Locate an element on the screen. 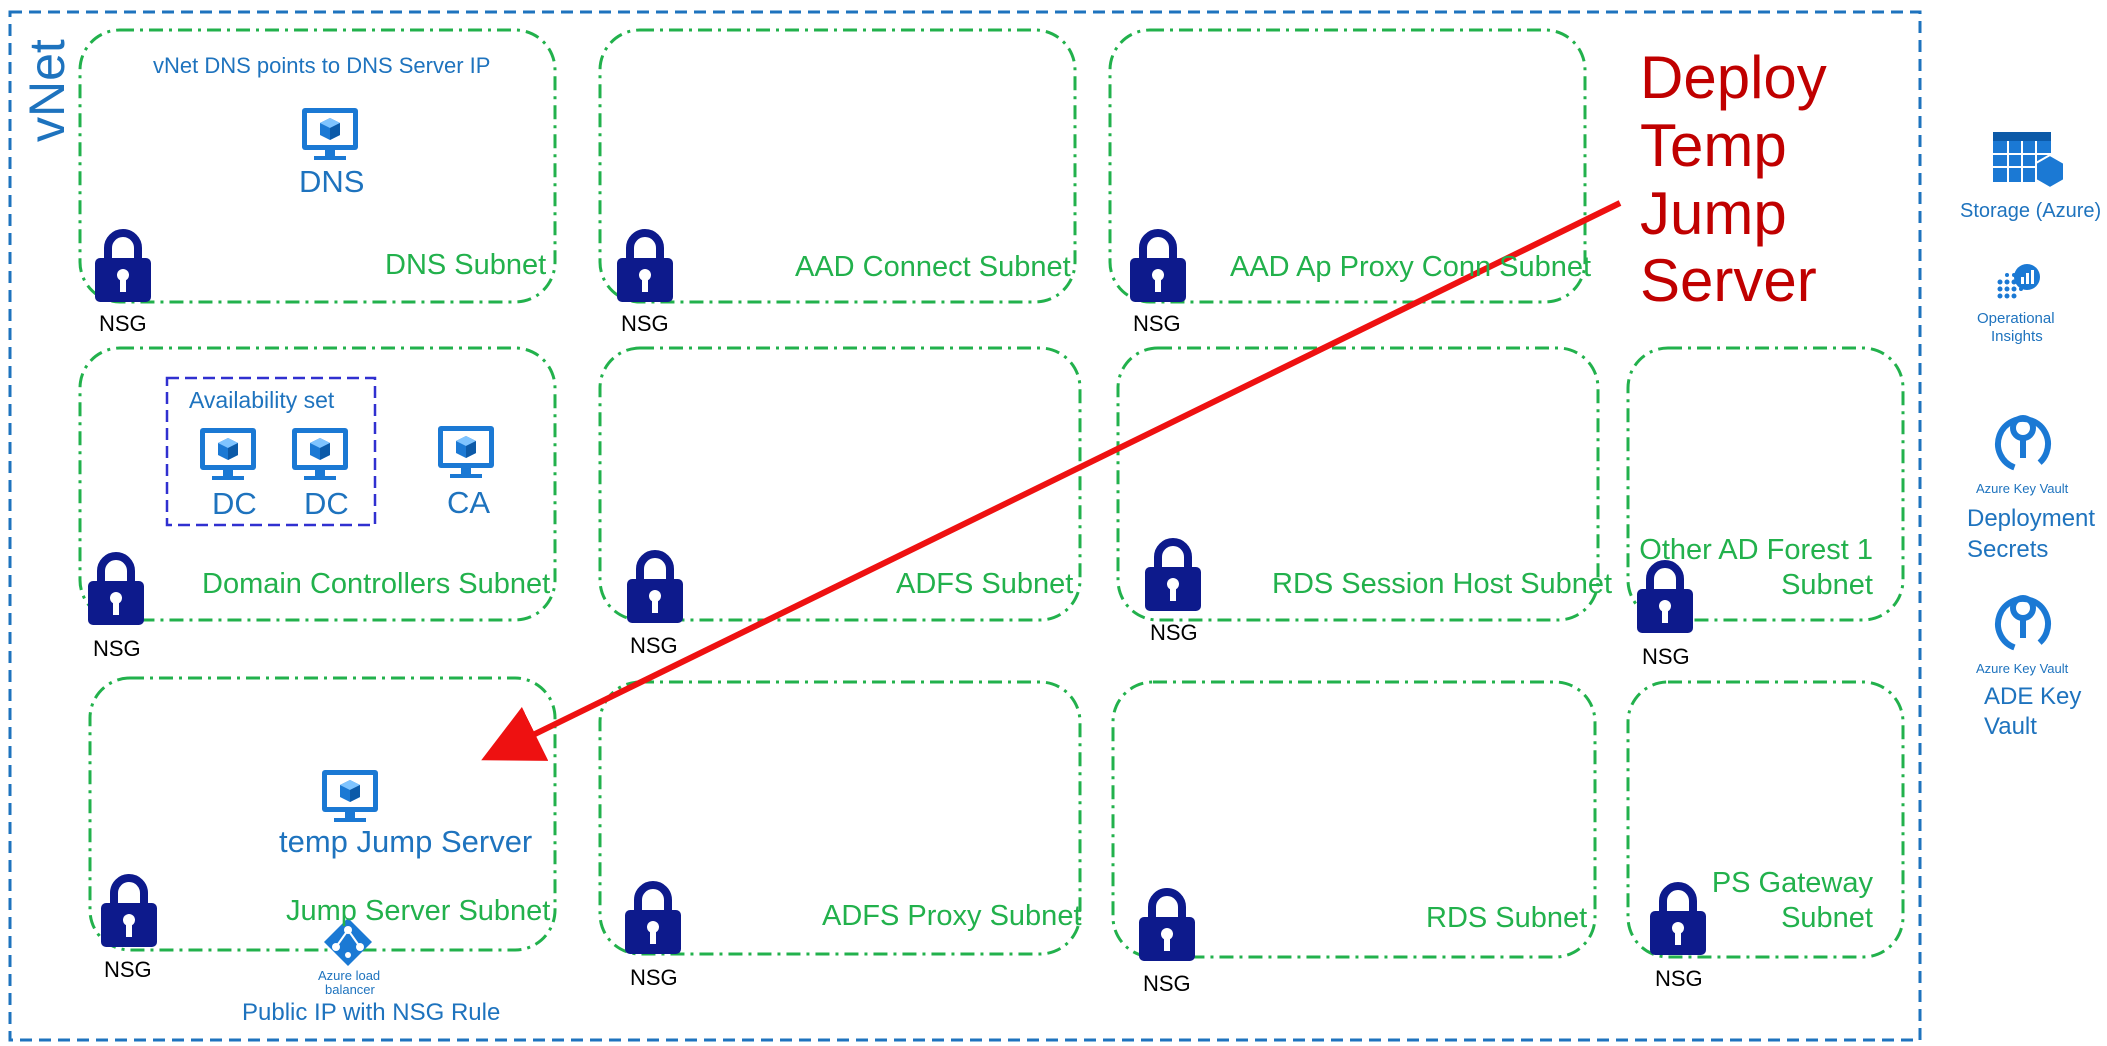  subnet-label: Jump Server Subnet is located at coordinates (418, 911).